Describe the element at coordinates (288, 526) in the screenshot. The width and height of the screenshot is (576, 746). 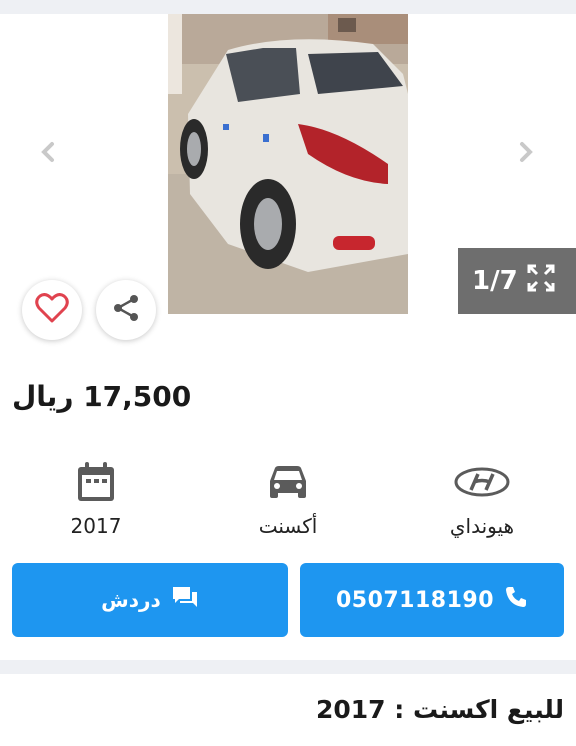
I see `spec-model-value: أكسنت` at that location.